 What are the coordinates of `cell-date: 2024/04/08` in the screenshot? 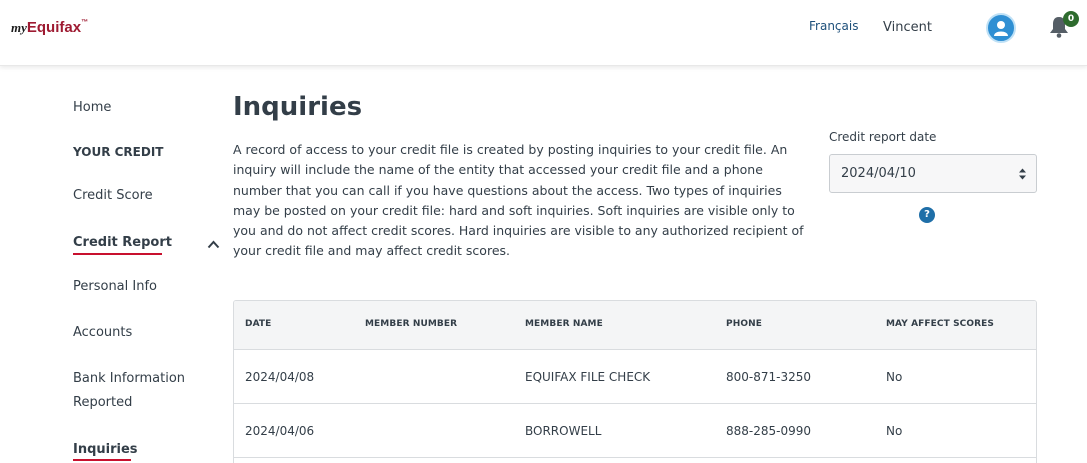 It's located at (280, 377).